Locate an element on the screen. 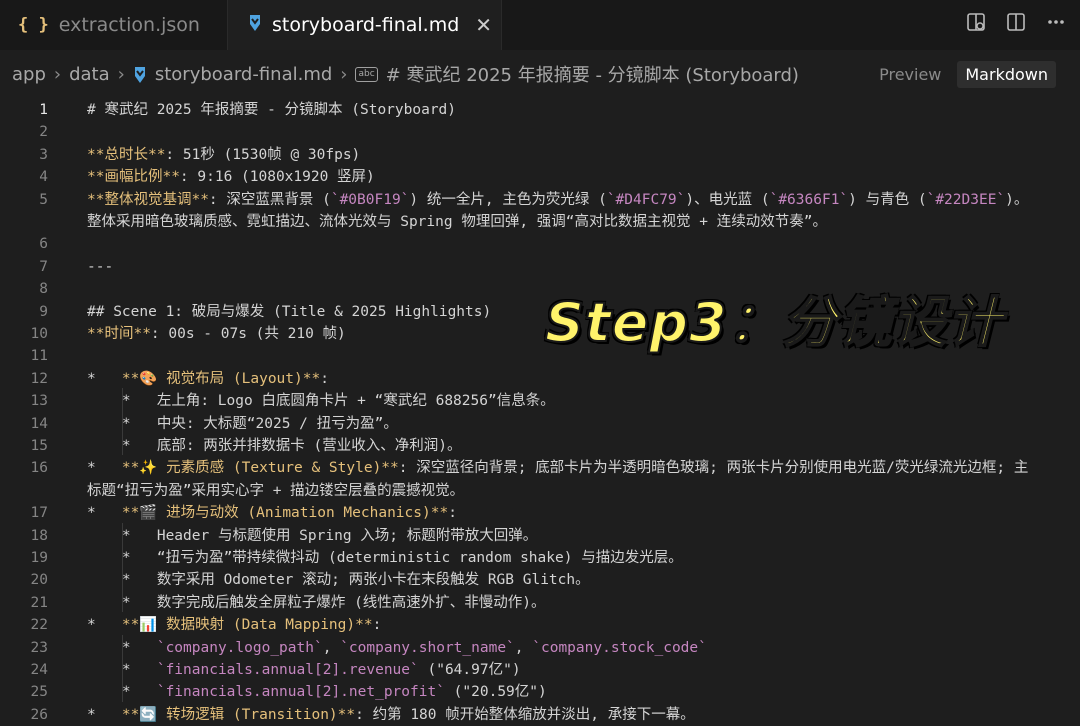 The image size is (1080, 726). tab-storyboard-final-md: storyboard-final.md ✕ is located at coordinates (365, 25).